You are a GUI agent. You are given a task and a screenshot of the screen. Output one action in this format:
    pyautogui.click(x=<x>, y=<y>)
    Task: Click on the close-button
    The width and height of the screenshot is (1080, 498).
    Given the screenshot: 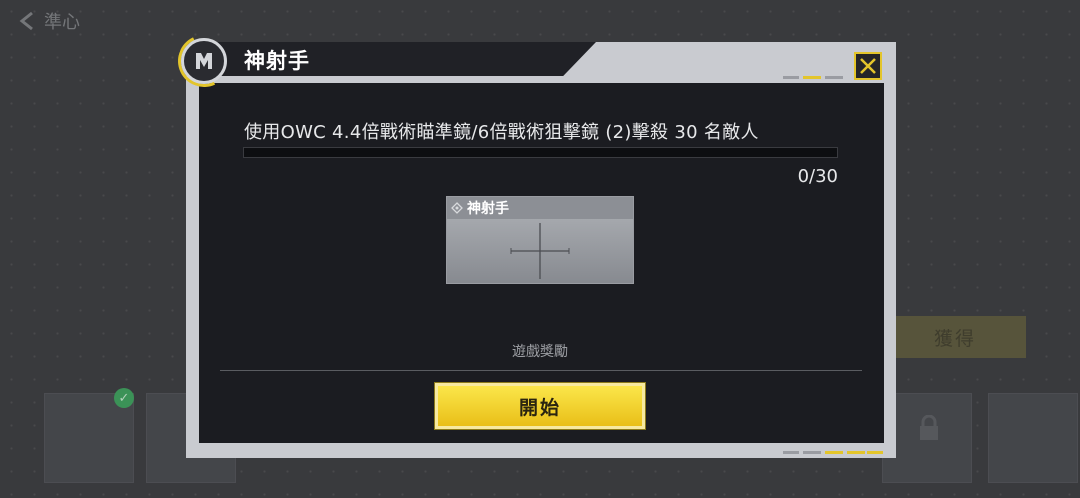 What is the action you would take?
    pyautogui.click(x=868, y=66)
    